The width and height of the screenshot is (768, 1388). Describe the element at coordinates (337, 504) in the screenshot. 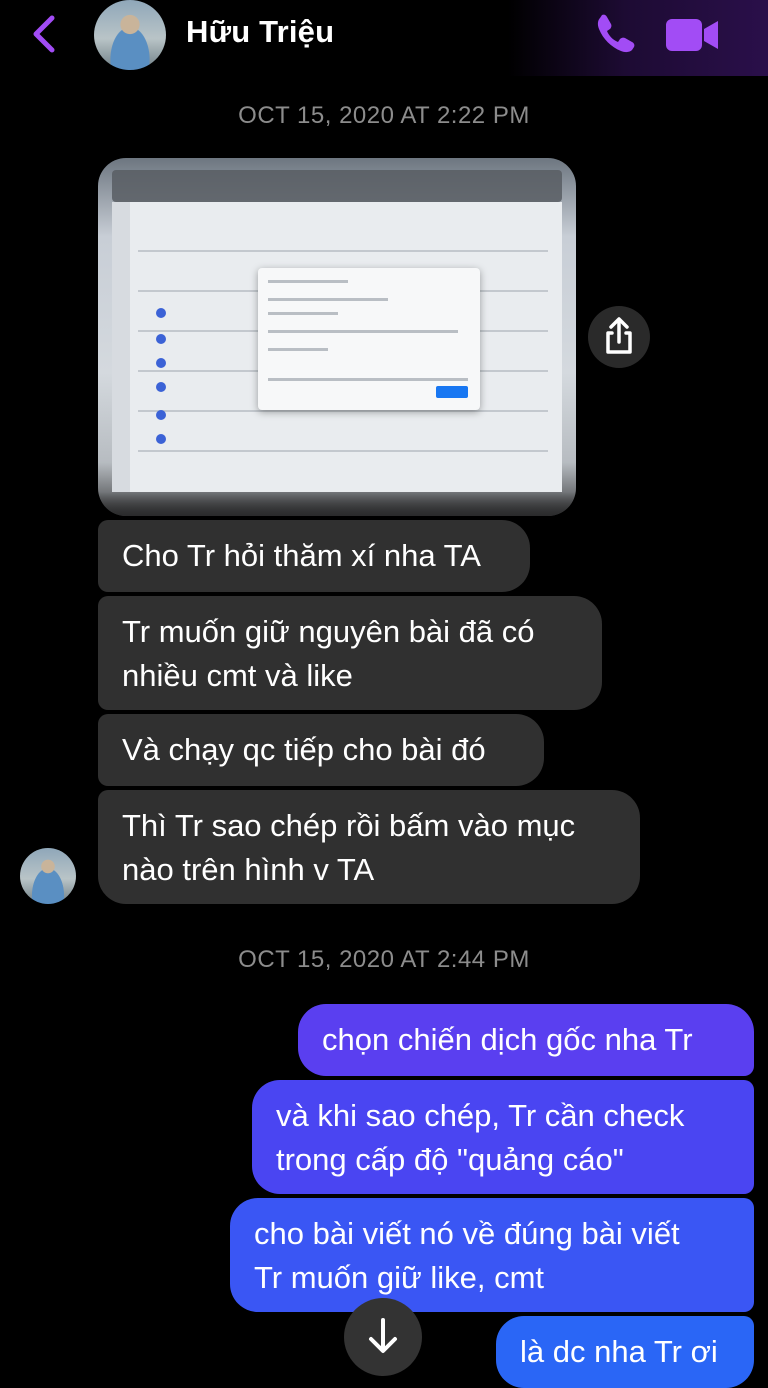

I see `photo-bottom-shadow` at that location.